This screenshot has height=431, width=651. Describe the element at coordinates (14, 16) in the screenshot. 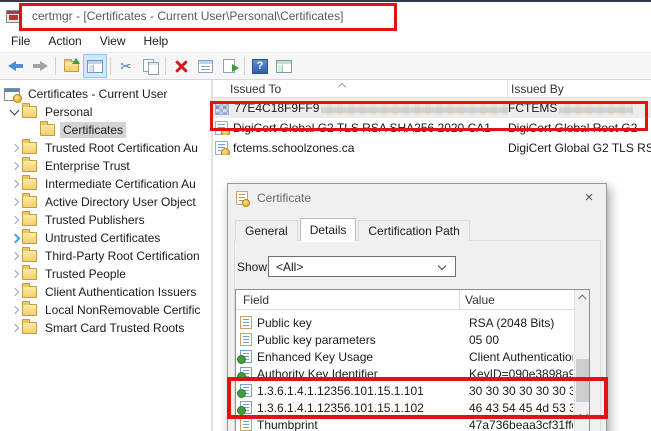

I see `certmgr-app-icon` at that location.